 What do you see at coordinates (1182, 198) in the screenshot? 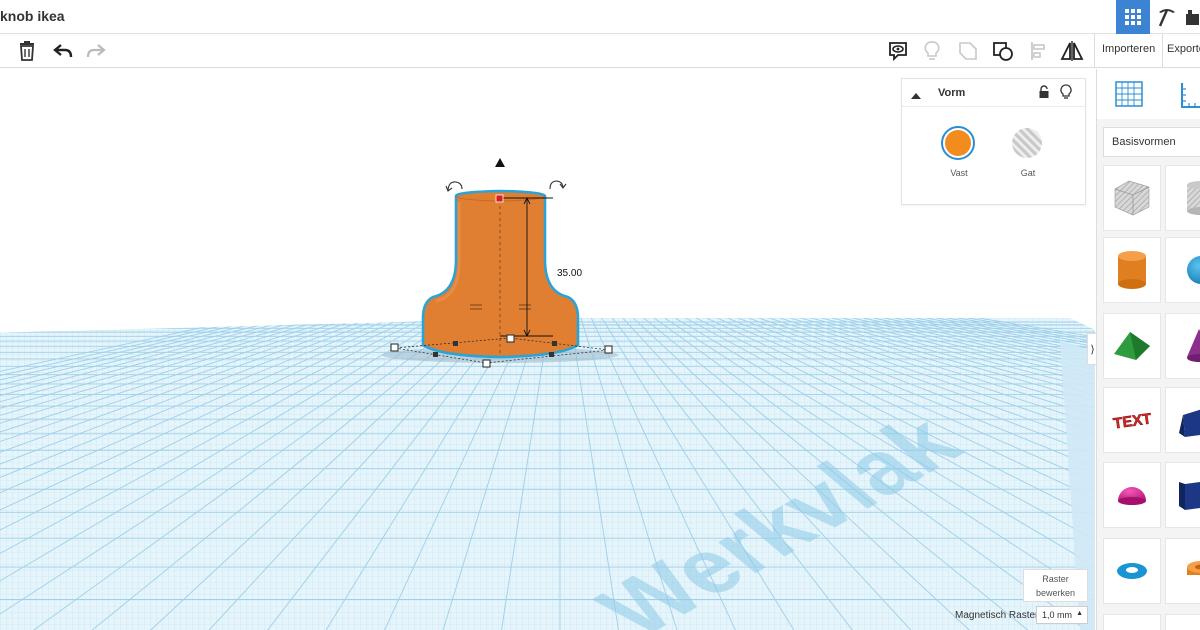
I see `shape-cylinder-hole` at bounding box center [1182, 198].